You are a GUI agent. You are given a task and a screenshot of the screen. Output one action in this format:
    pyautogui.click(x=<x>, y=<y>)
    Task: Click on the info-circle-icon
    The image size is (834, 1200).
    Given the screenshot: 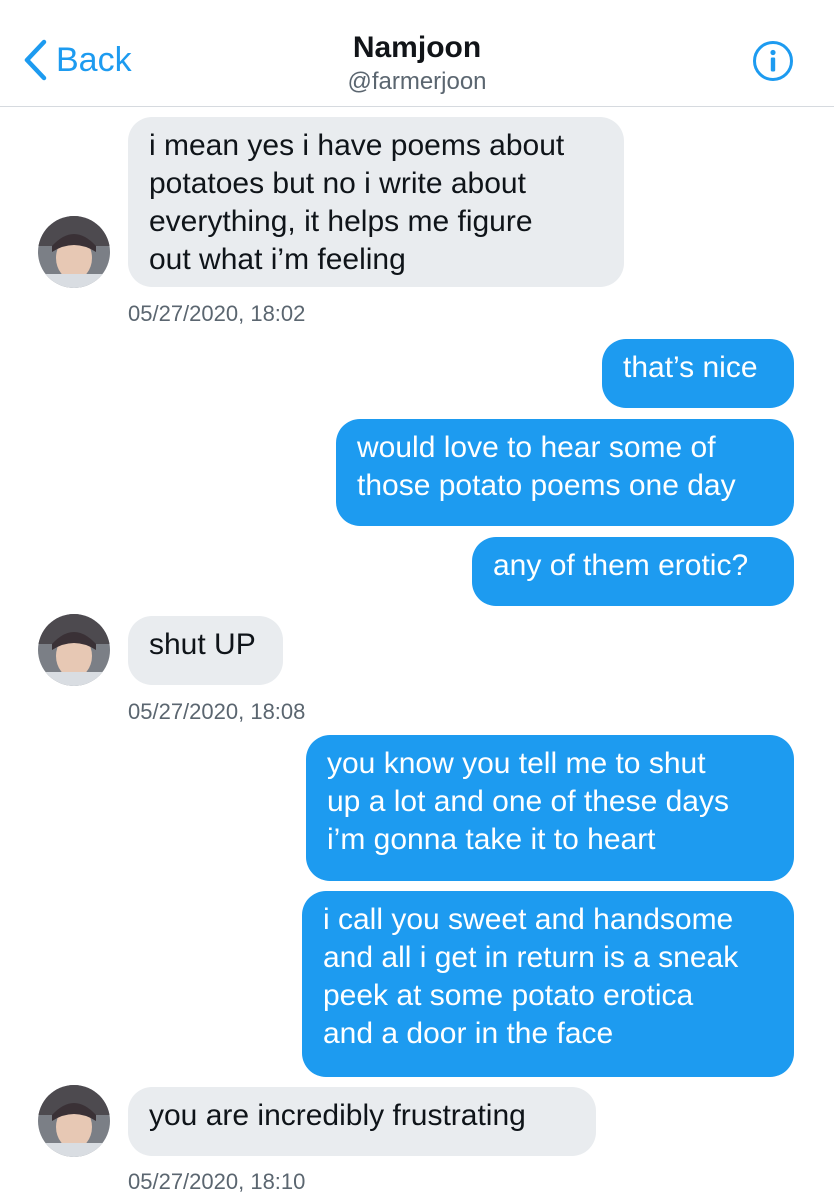 What is the action you would take?
    pyautogui.click(x=773, y=63)
    